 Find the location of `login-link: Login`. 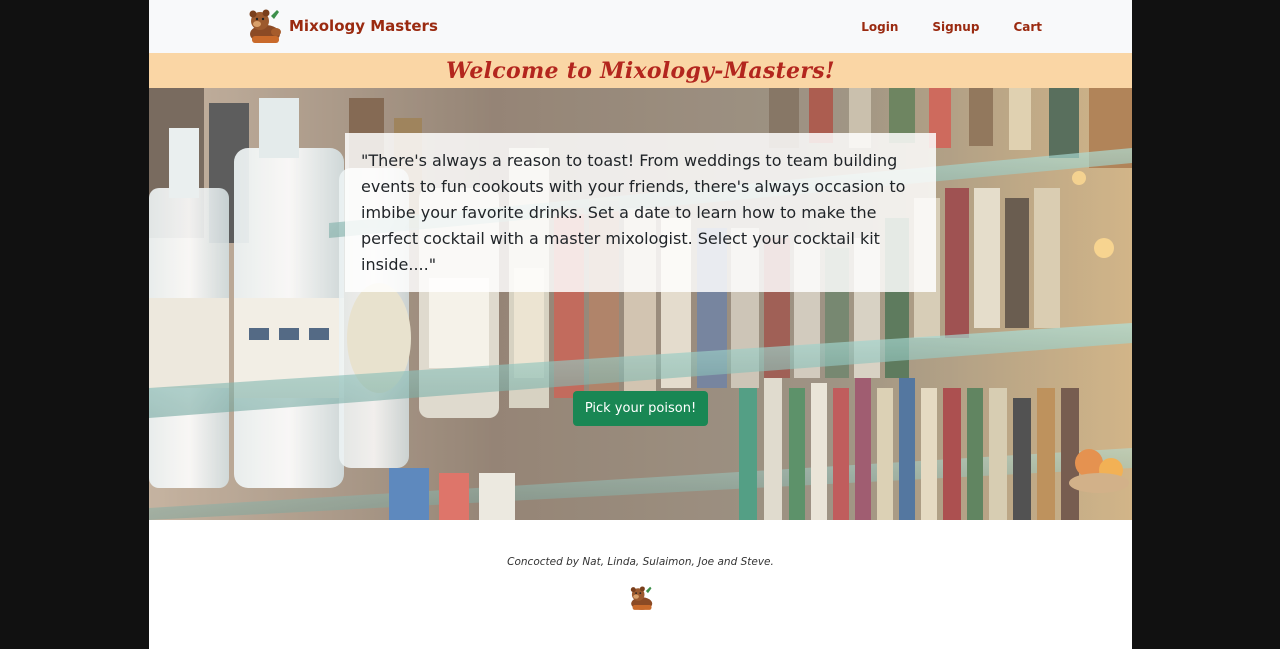

login-link: Login is located at coordinates (879, 27).